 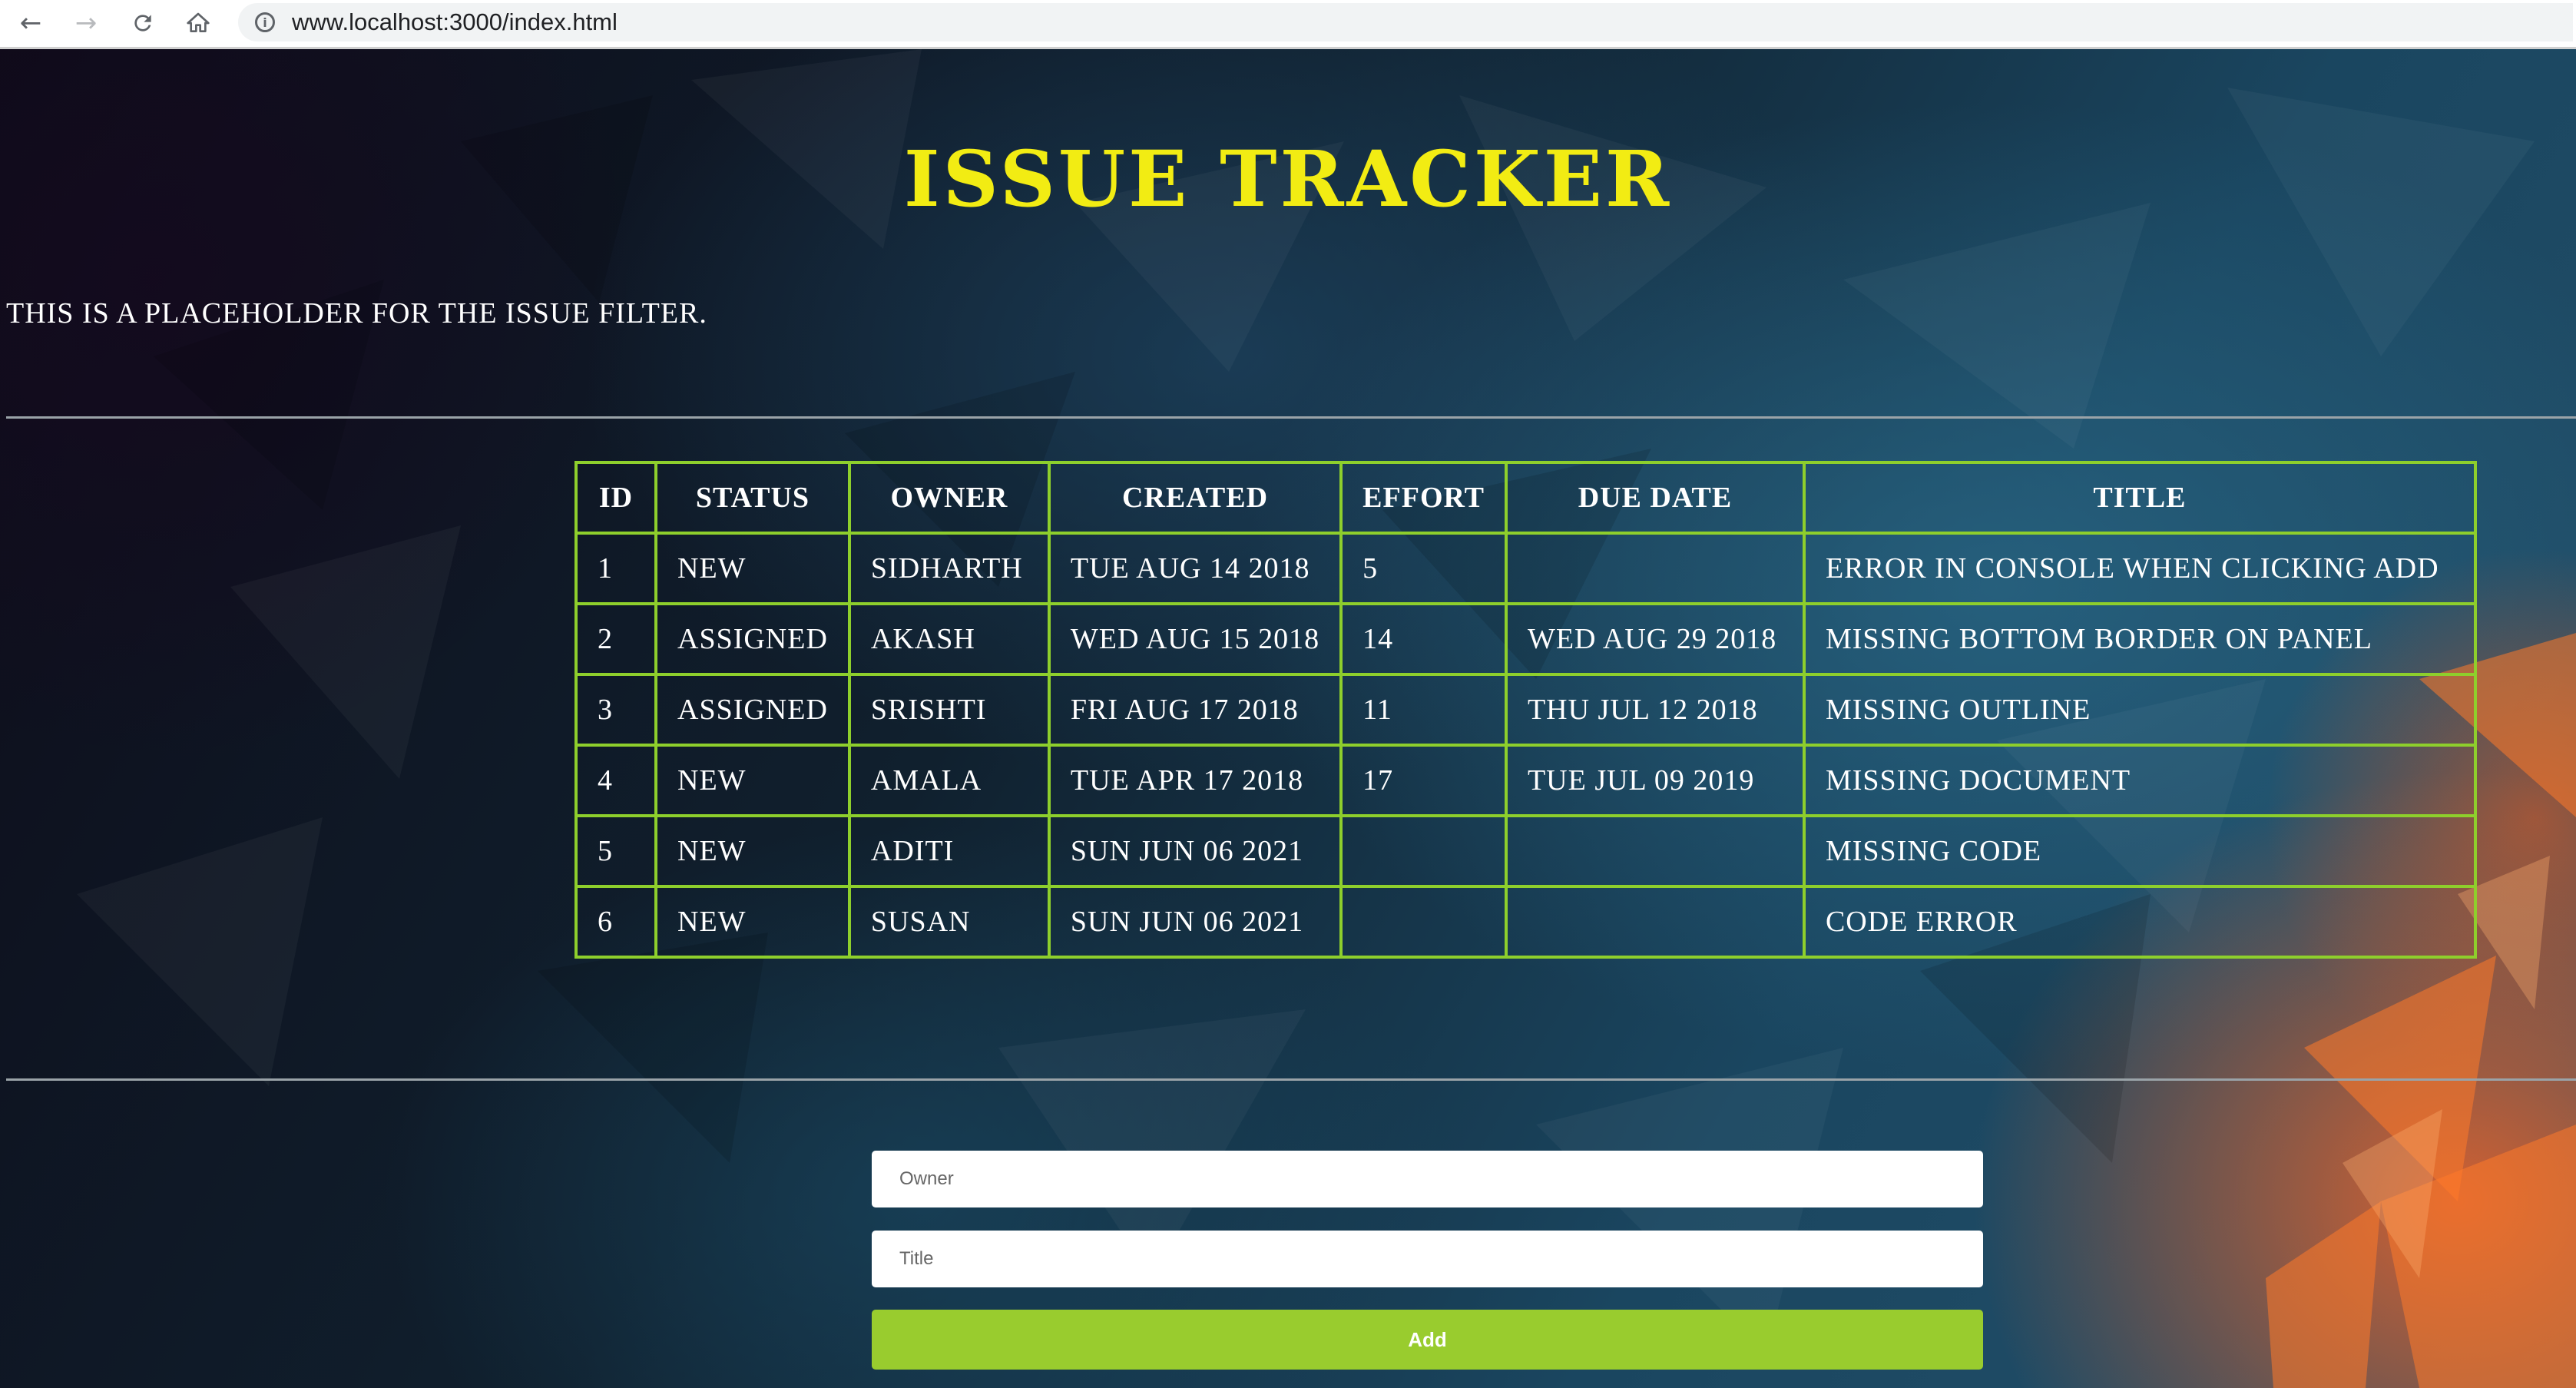 I want to click on cell-id: 5, so click(x=615, y=851).